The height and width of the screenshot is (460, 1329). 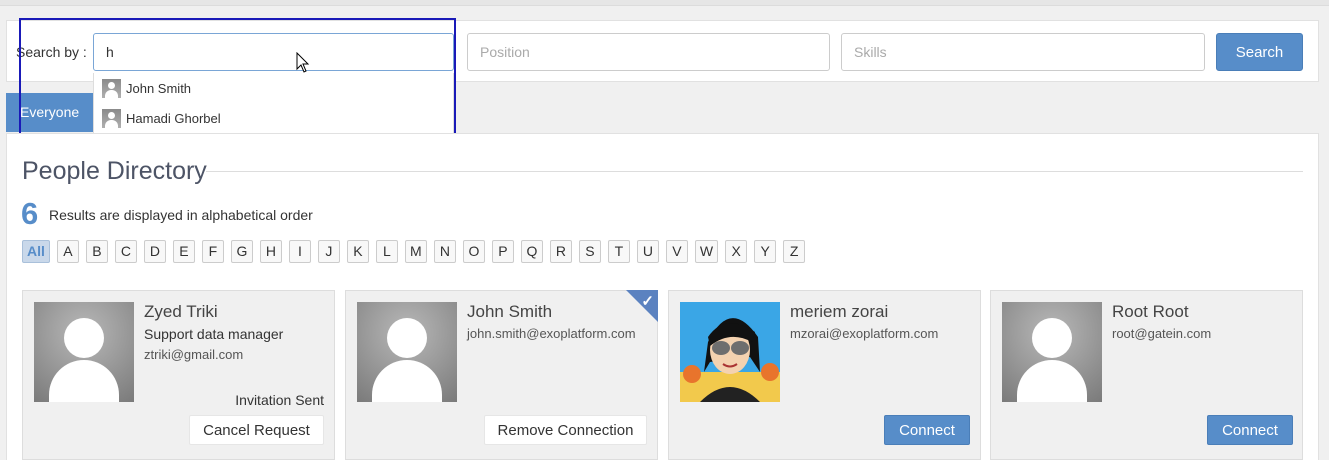 What do you see at coordinates (1023, 52) in the screenshot?
I see `skills-input: Skills` at bounding box center [1023, 52].